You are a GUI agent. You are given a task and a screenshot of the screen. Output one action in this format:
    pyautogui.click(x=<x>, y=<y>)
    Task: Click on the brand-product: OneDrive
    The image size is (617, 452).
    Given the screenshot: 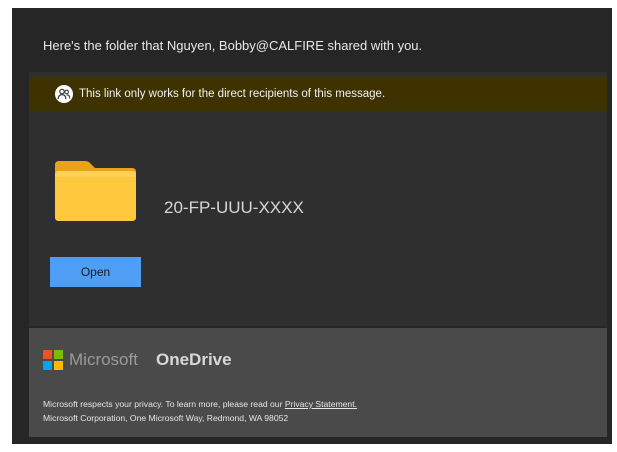 What is the action you would take?
    pyautogui.click(x=194, y=359)
    